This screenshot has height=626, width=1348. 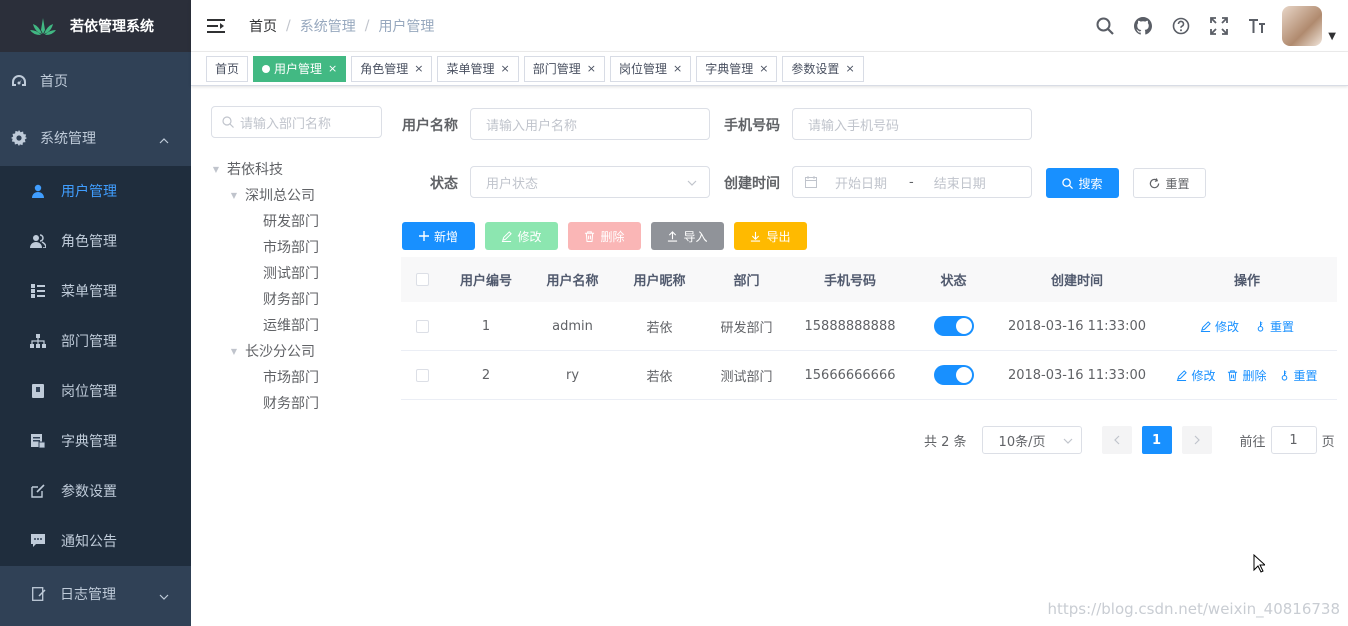 I want to click on sidebar-item-user: 用户管理, so click(x=95, y=191).